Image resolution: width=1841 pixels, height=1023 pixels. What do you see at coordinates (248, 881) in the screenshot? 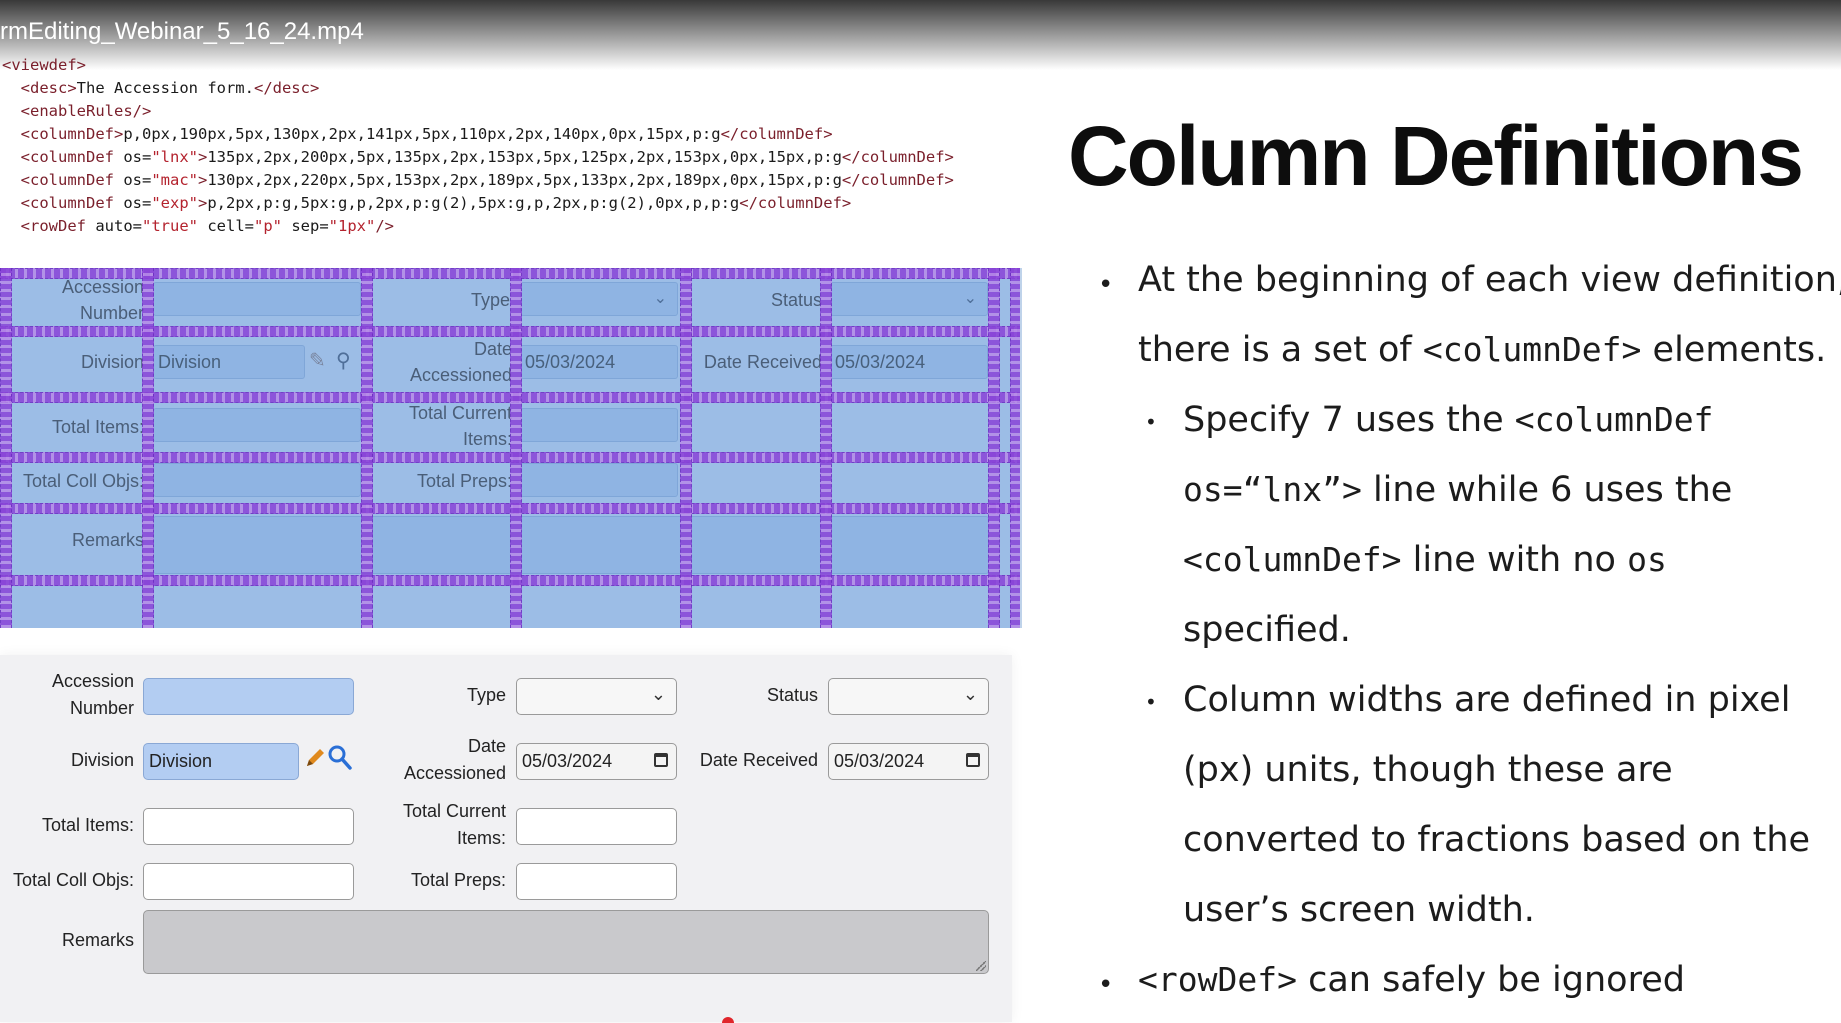
I see `total-coll-objs-input` at bounding box center [248, 881].